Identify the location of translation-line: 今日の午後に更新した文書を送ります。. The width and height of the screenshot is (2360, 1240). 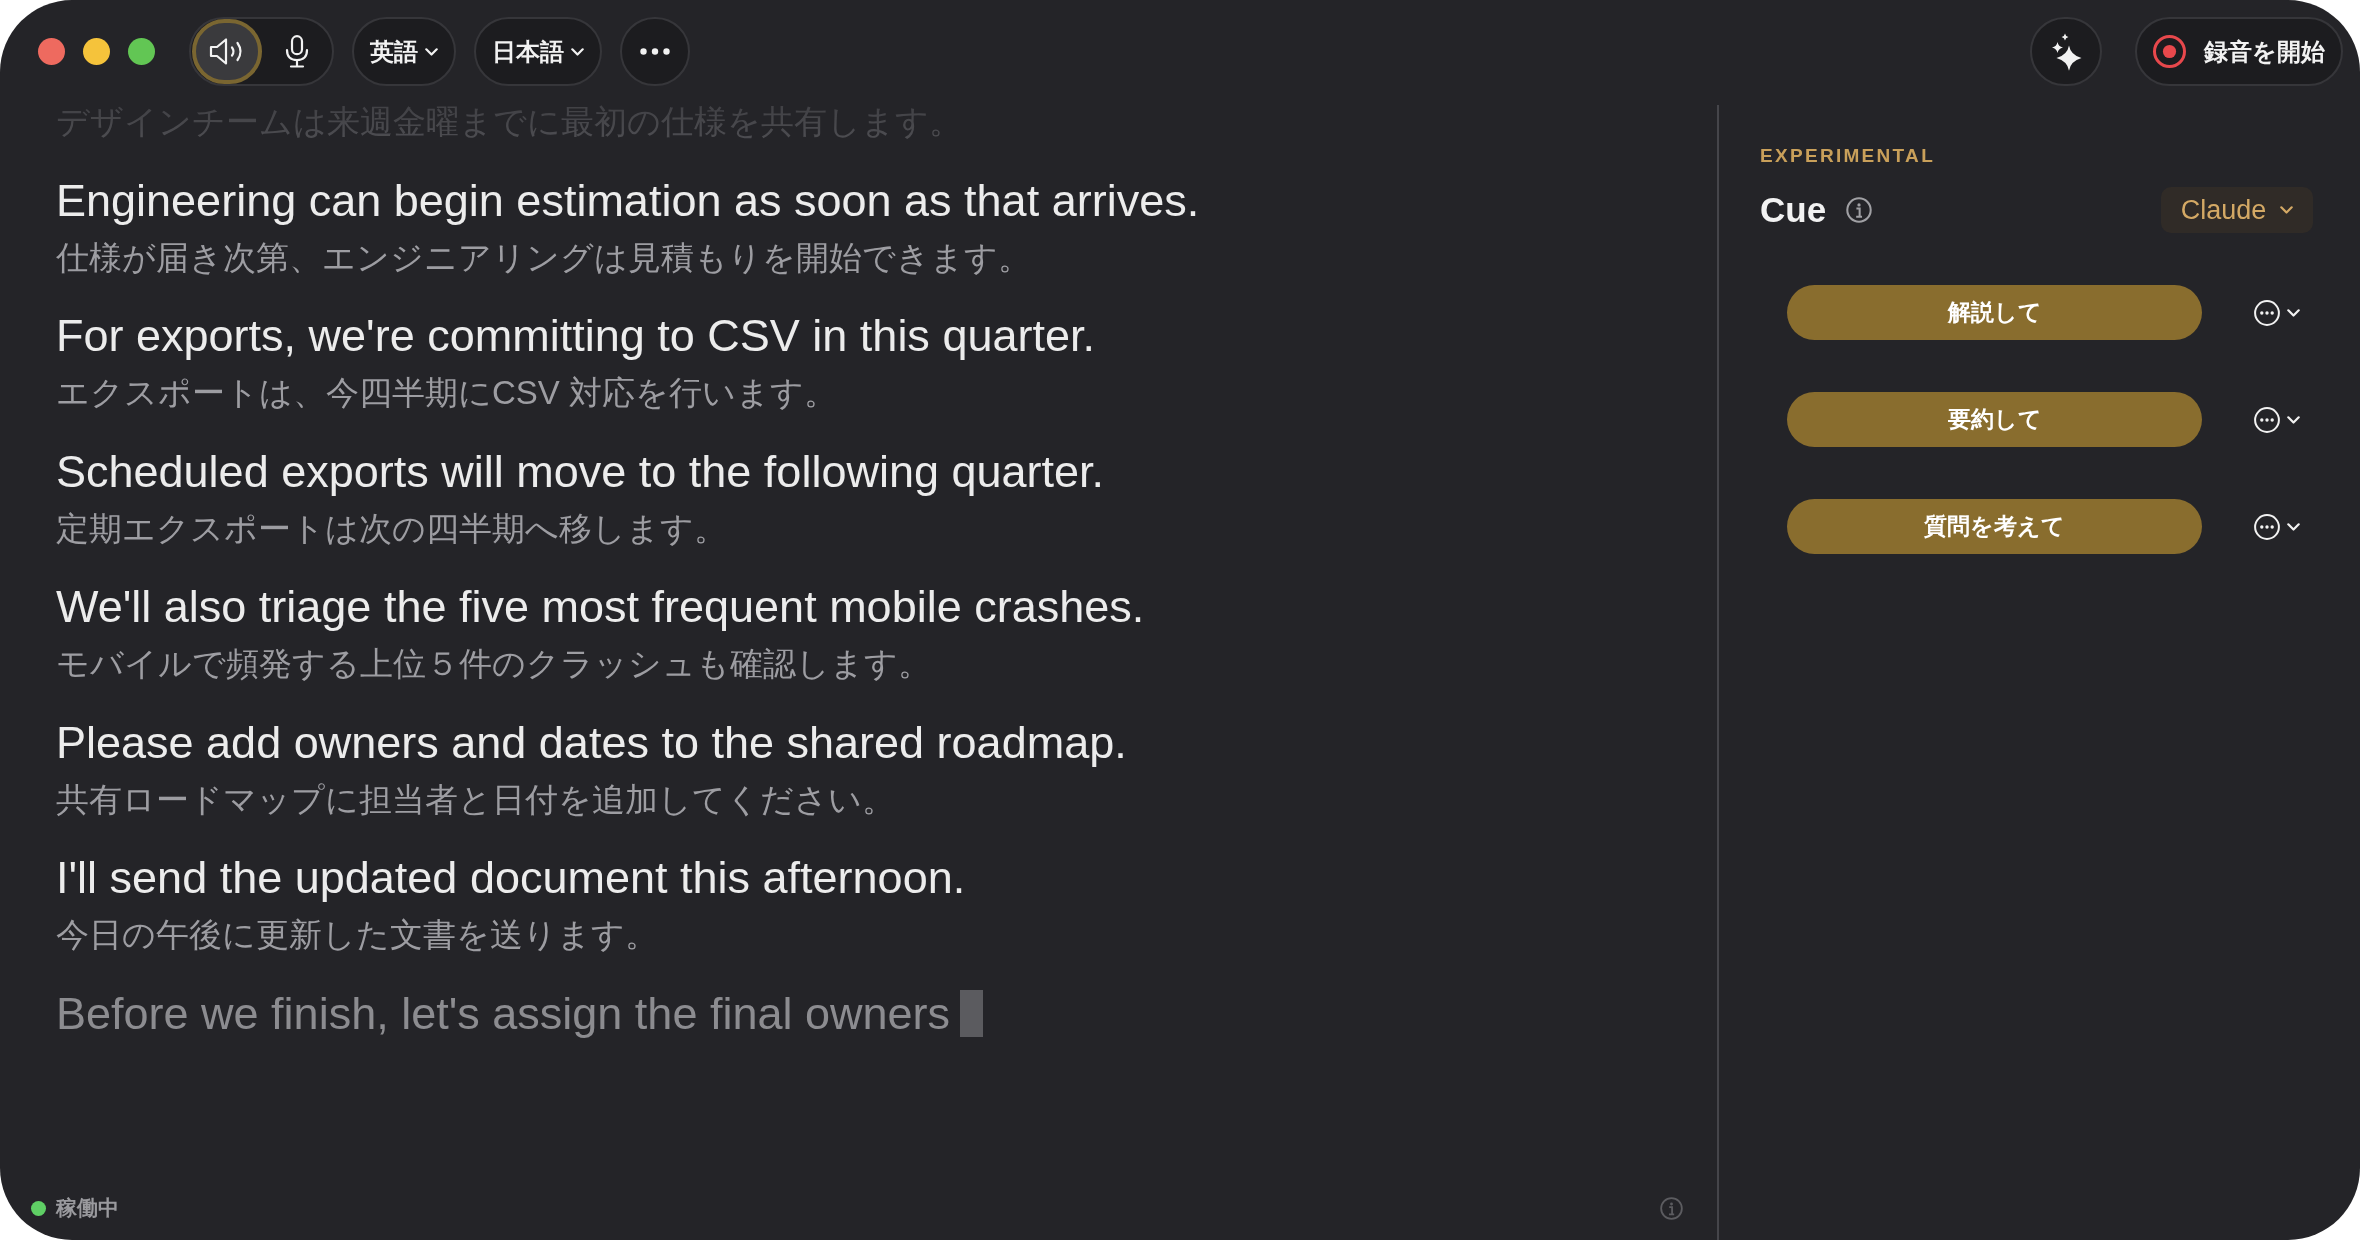
(357, 935).